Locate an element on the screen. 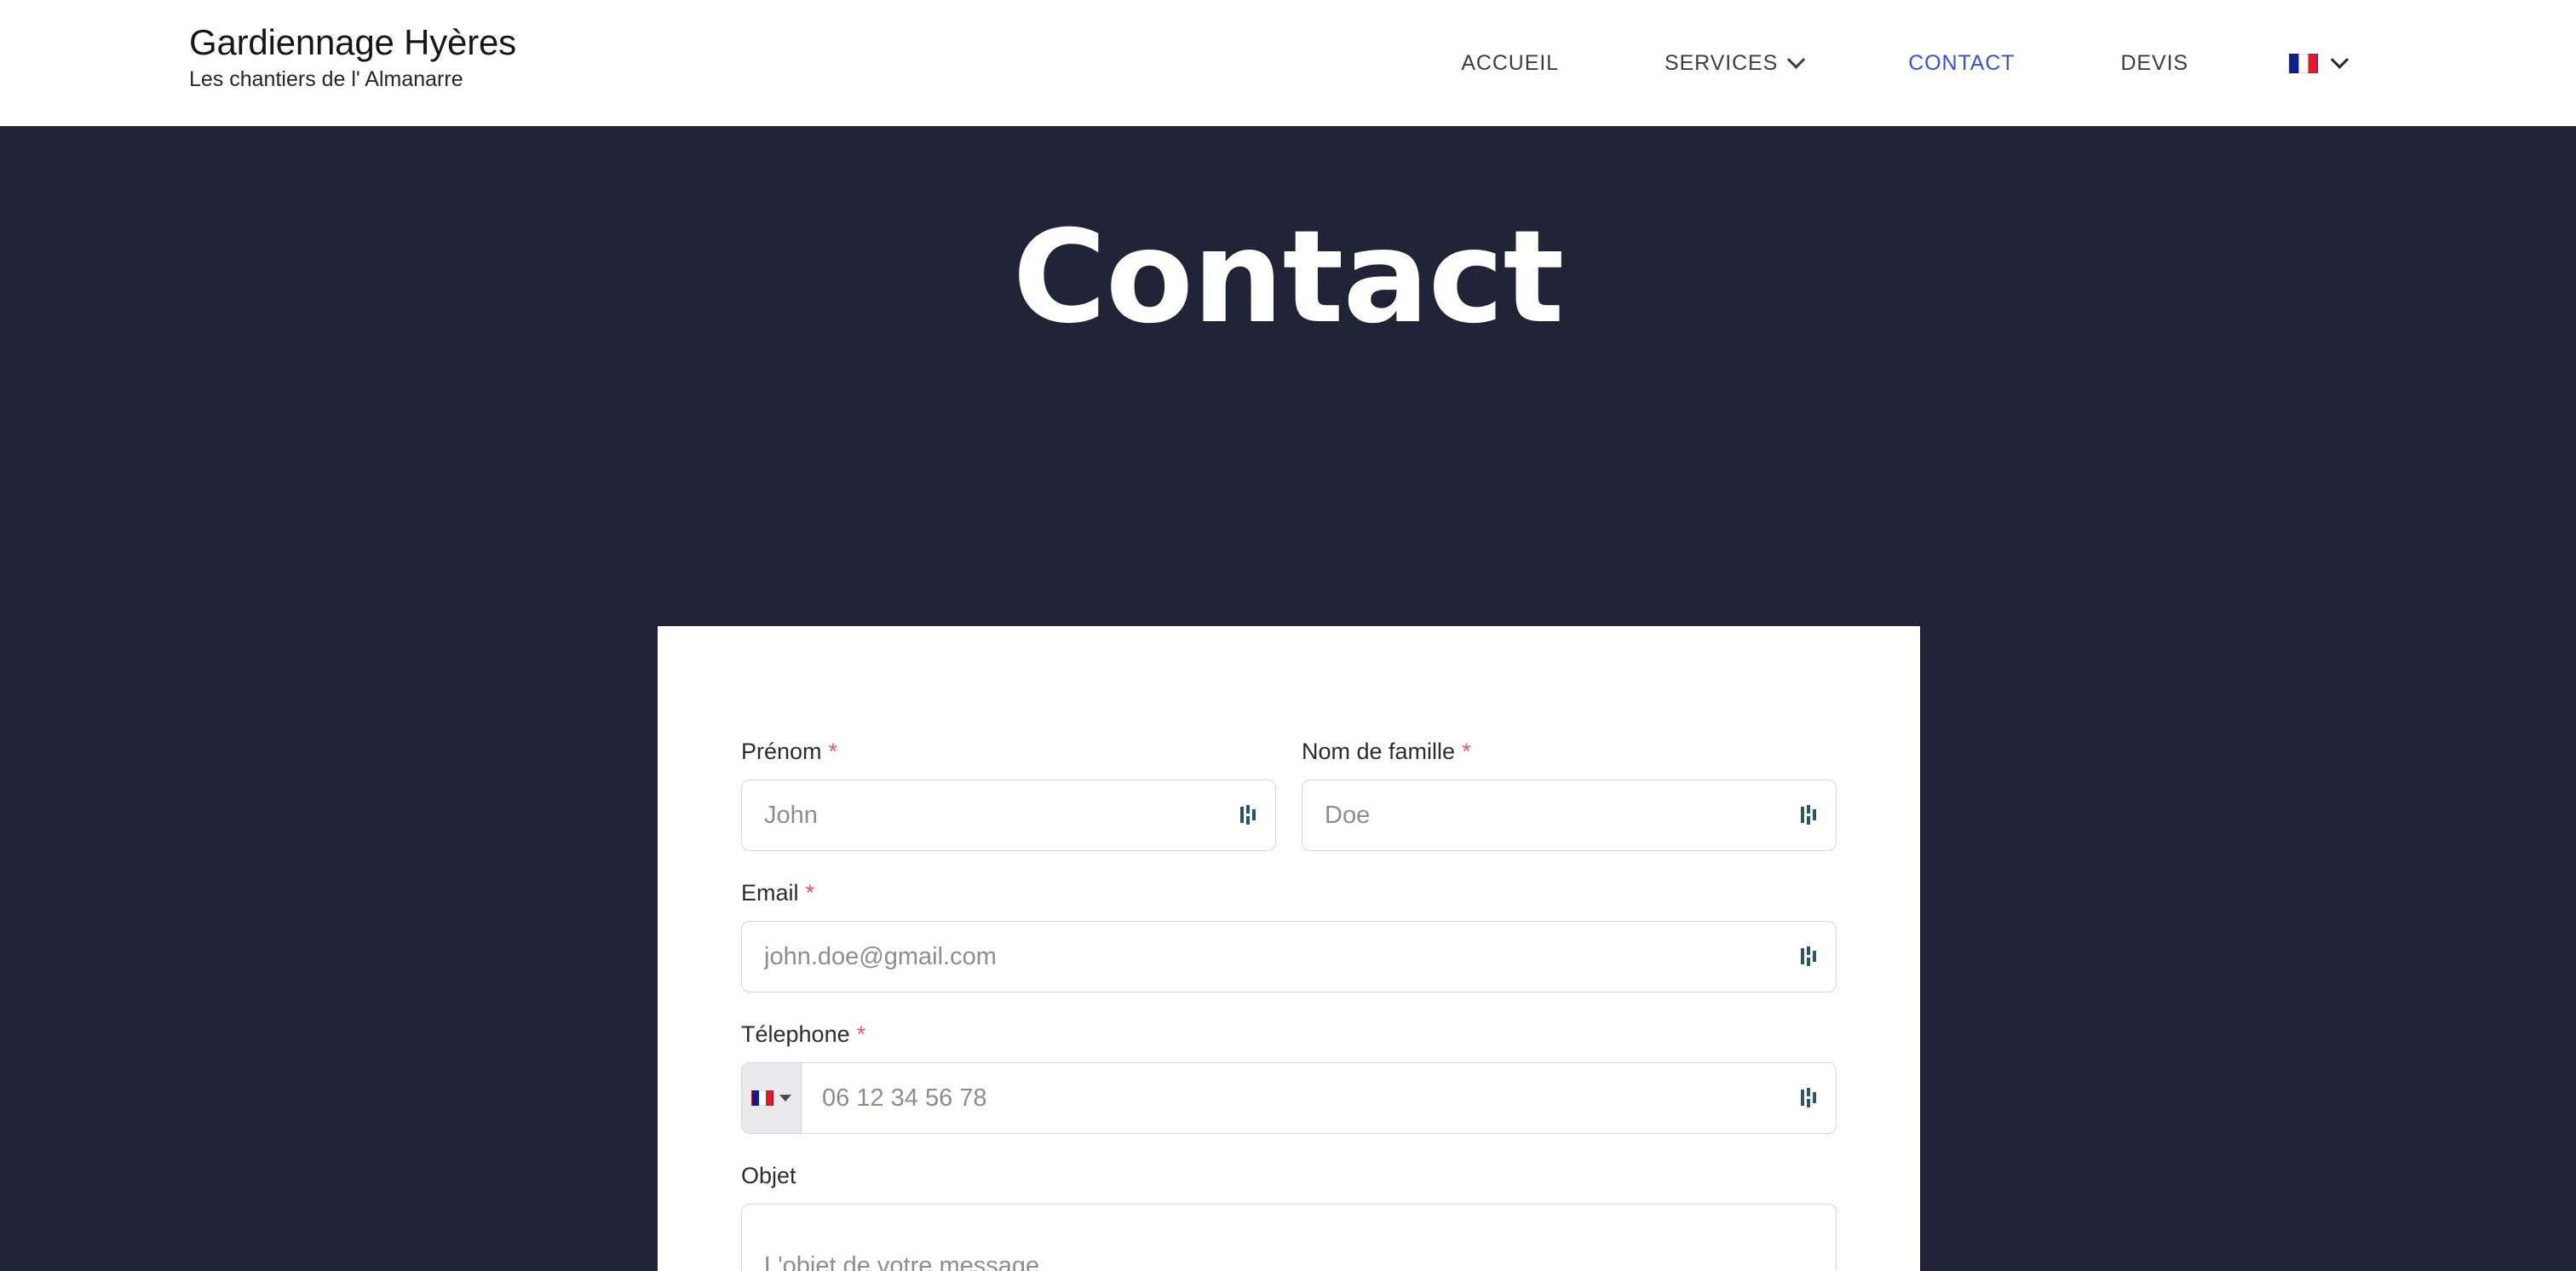 This screenshot has width=2576, height=1271. last-name-label-text: Nom de famille is located at coordinates (1379, 751).